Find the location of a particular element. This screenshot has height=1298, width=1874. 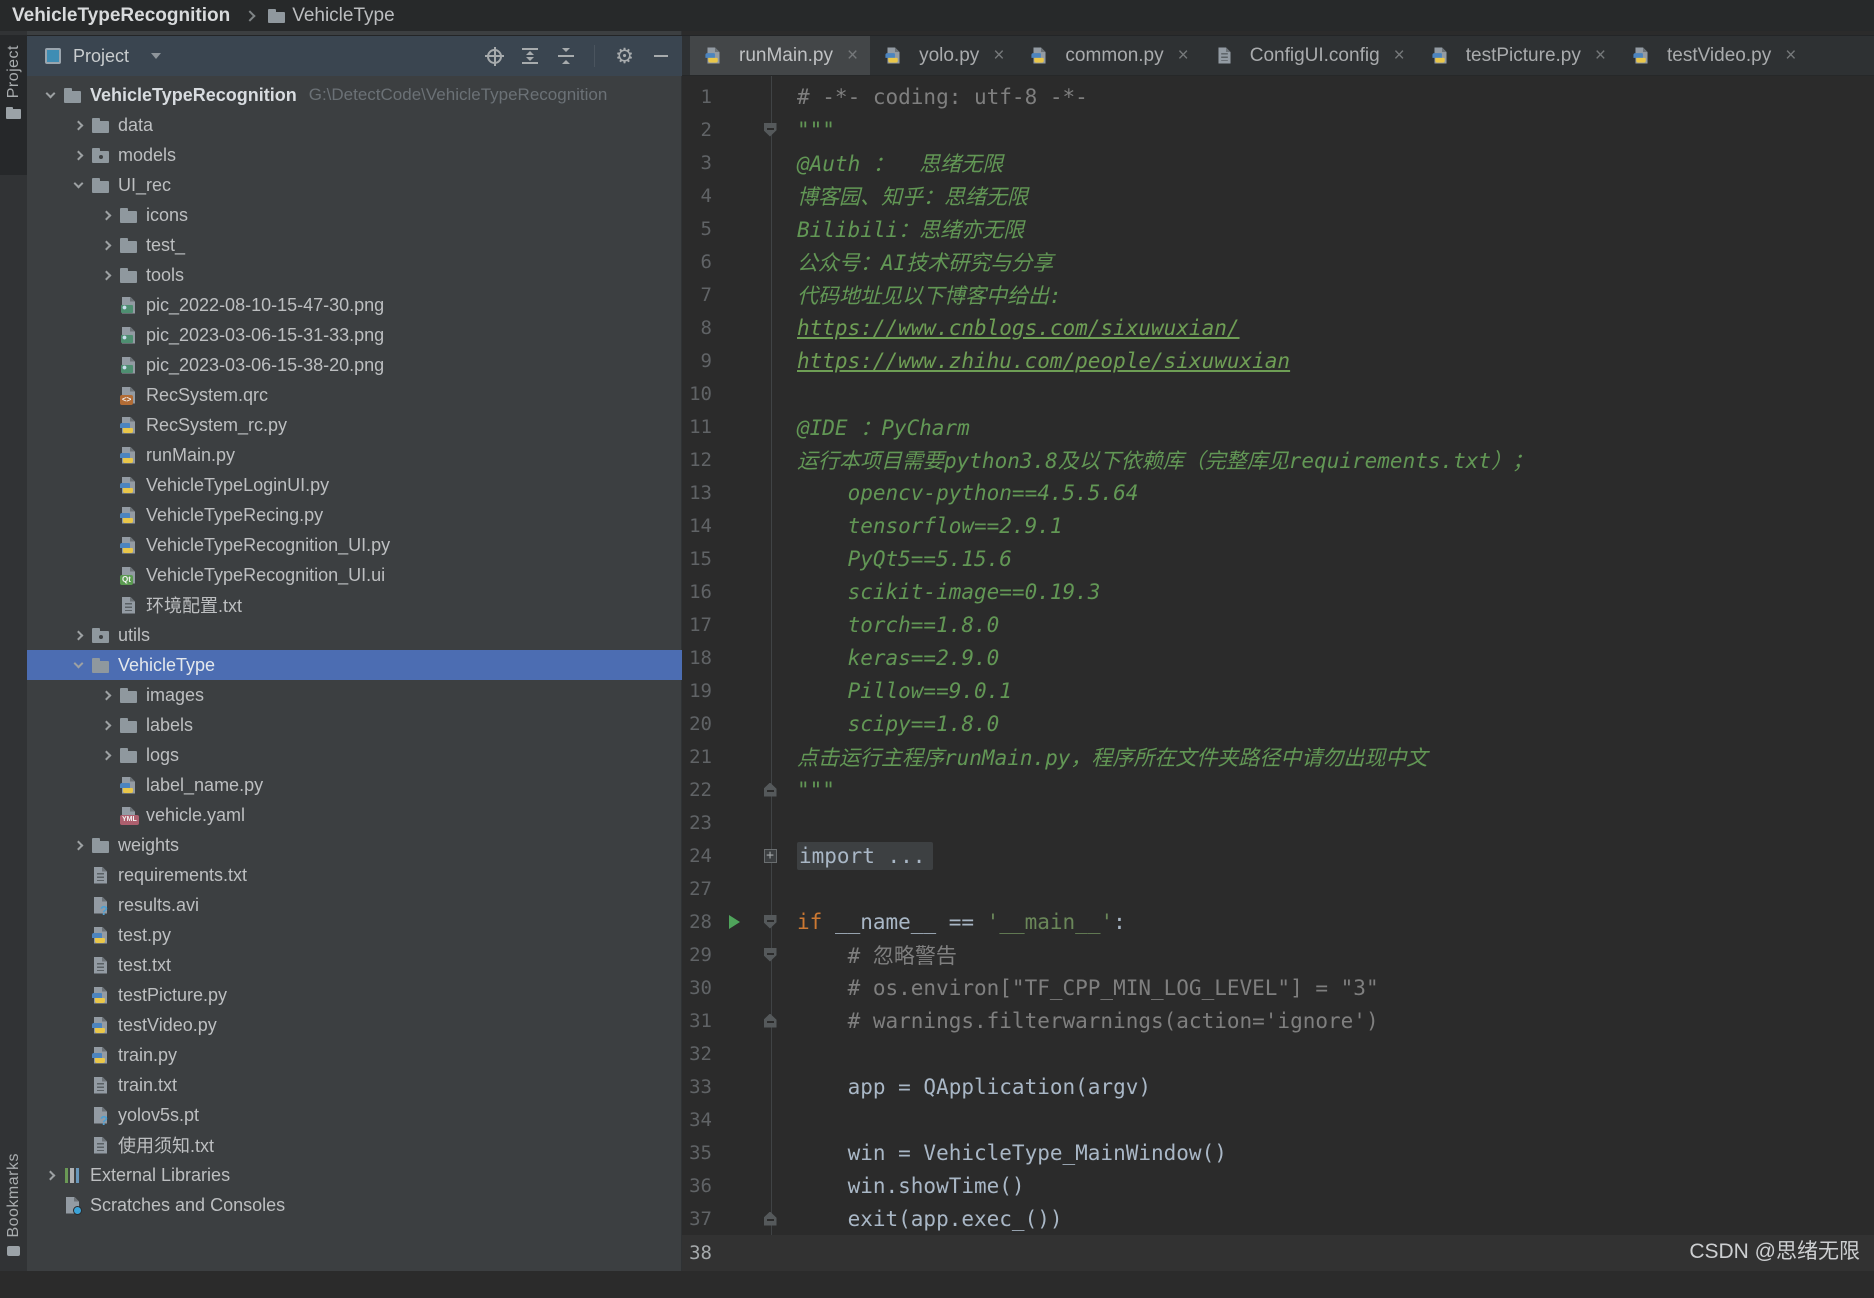

tree-item-label_name-py: label_name.py is located at coordinates (354, 785).